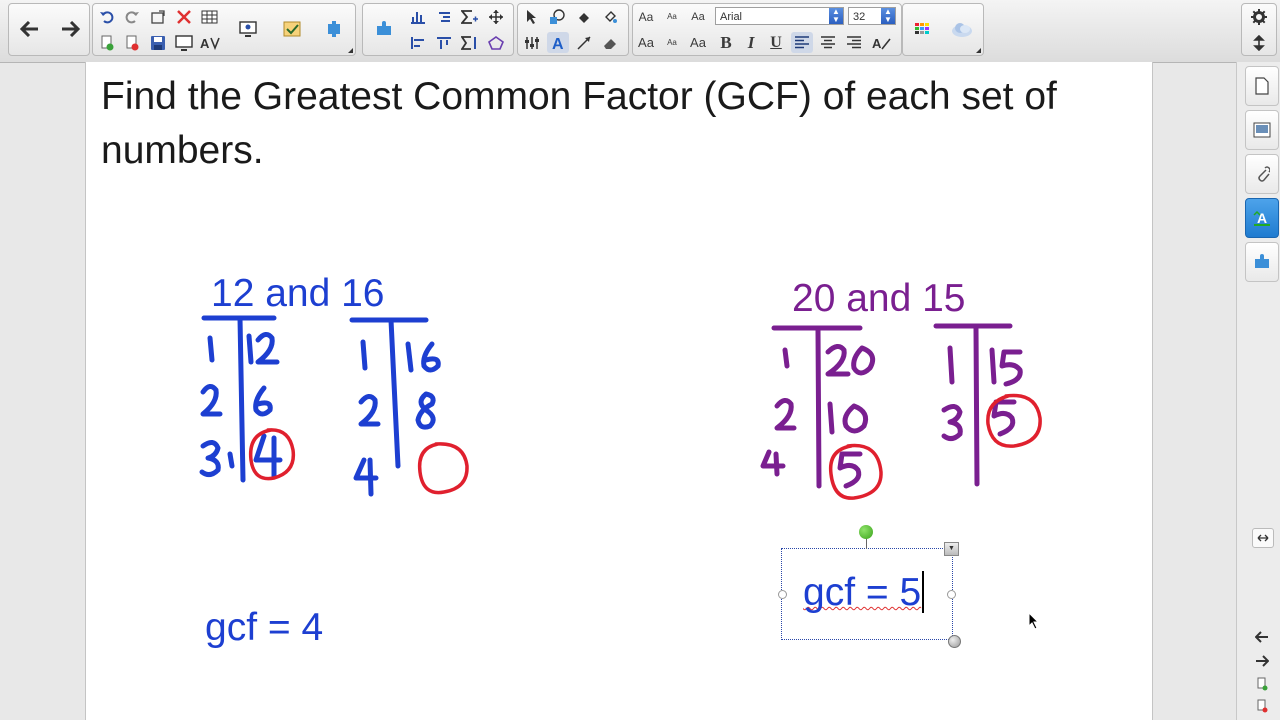 The image size is (1280, 720). I want to click on italic-button: I, so click(751, 42).